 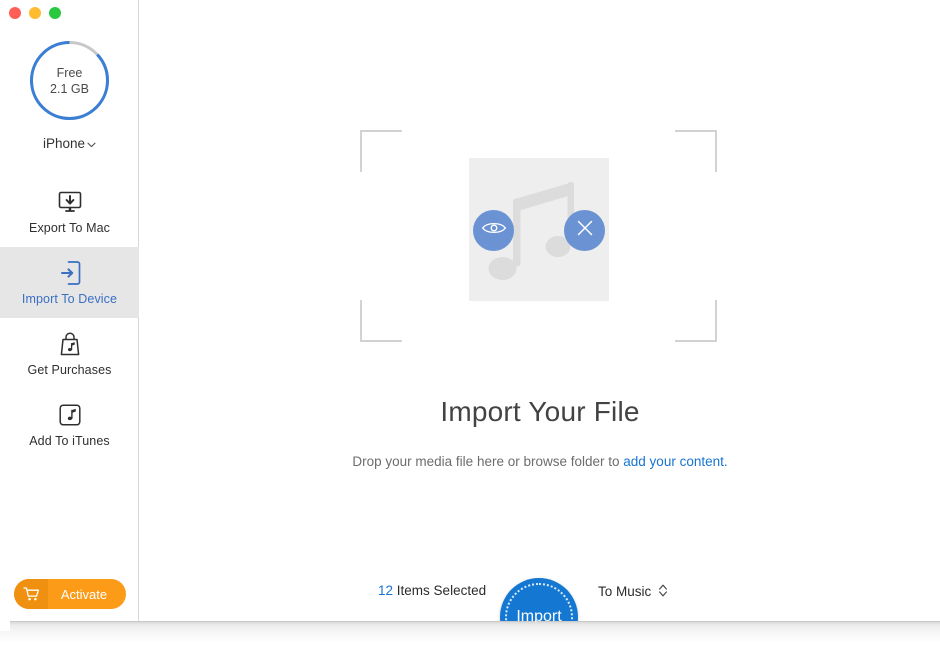 I want to click on sidebar-item-add-to-itunes: Add To iTunes, so click(x=69, y=424).